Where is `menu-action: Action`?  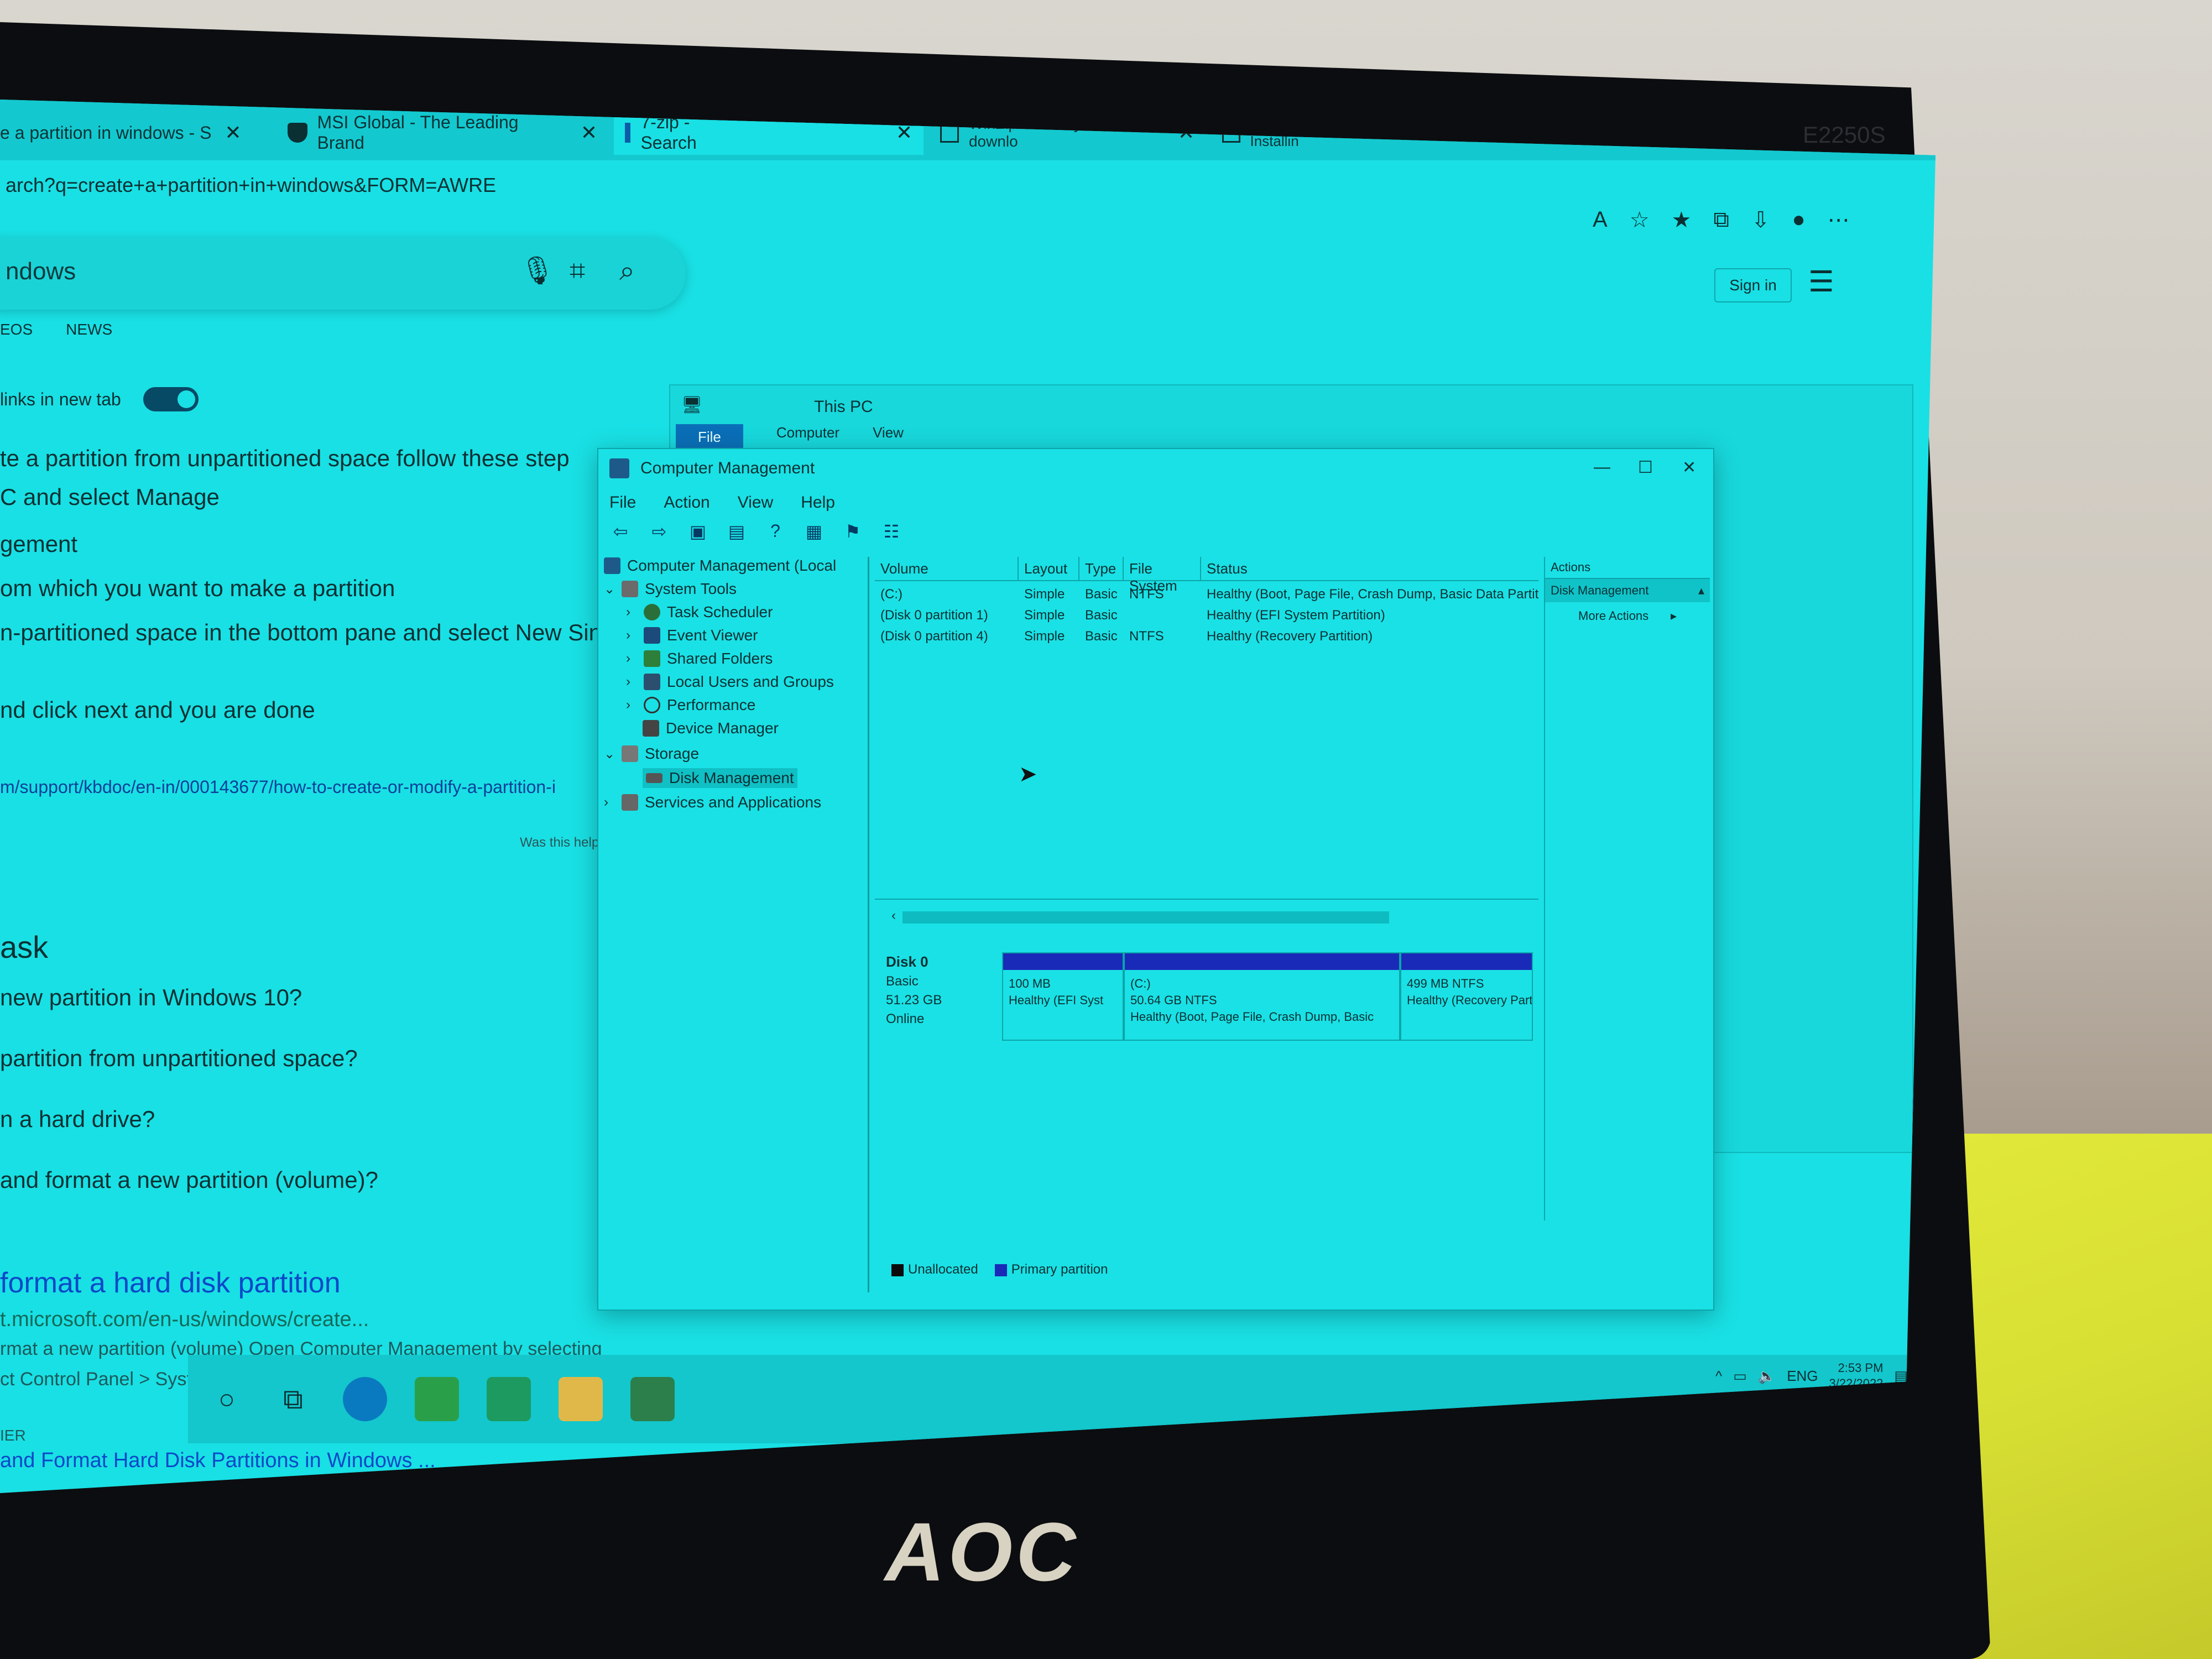
menu-action: Action is located at coordinates (686, 503).